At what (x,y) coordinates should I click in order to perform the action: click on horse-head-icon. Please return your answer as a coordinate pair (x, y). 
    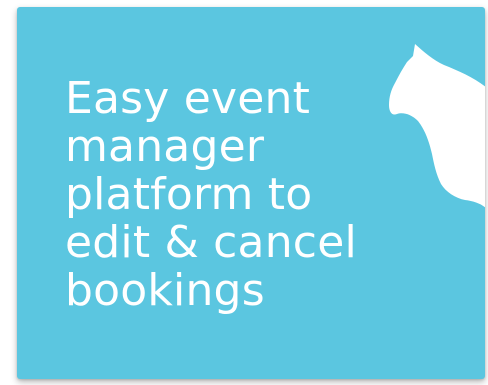
    Looking at the image, I should click on (437, 126).